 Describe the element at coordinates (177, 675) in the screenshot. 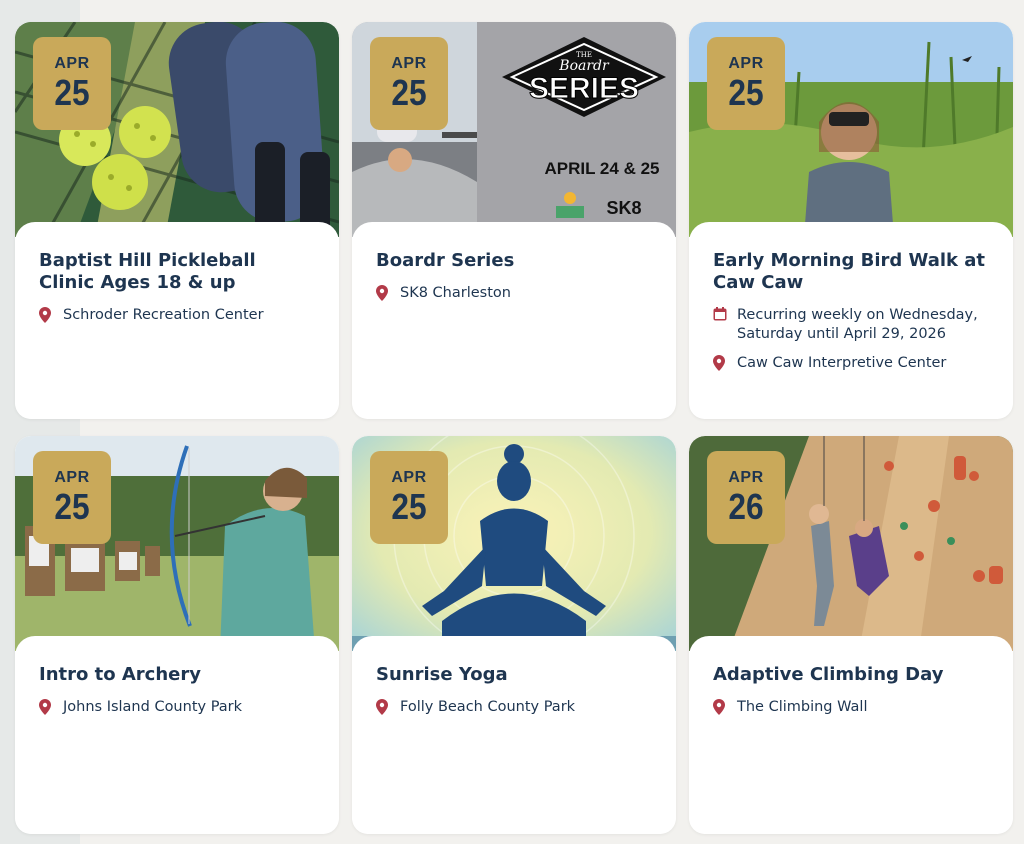

I see `event-title: Intro to Archery` at that location.